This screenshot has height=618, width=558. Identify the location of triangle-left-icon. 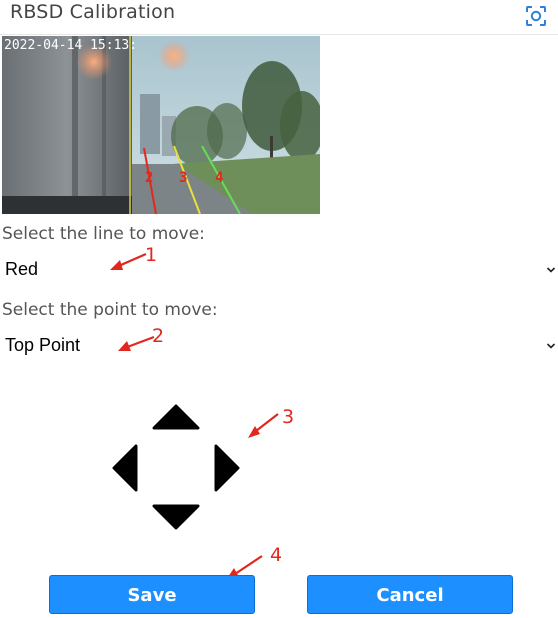
(125, 468).